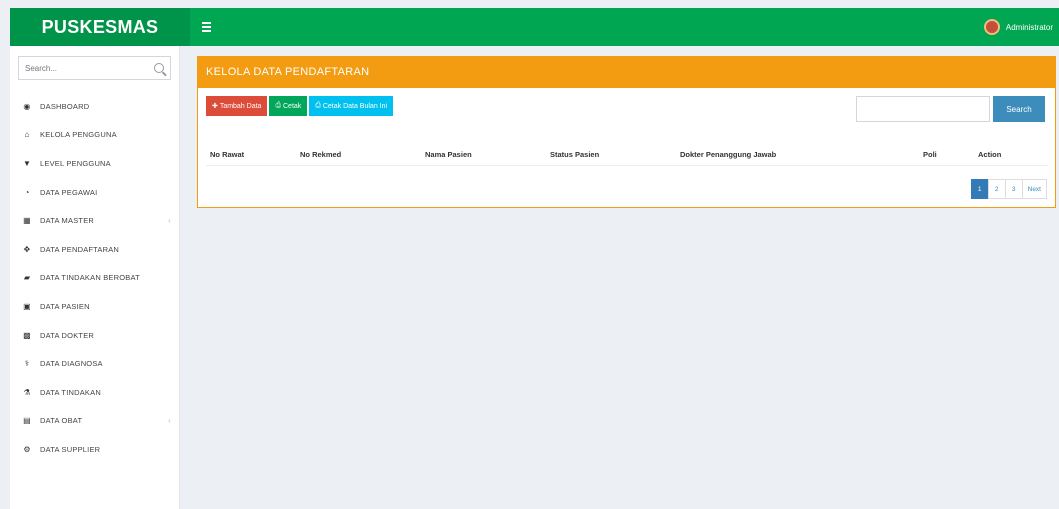 Image resolution: width=1059 pixels, height=509 pixels. What do you see at coordinates (27, 278) in the screenshot?
I see `treatment-icon: ▰` at bounding box center [27, 278].